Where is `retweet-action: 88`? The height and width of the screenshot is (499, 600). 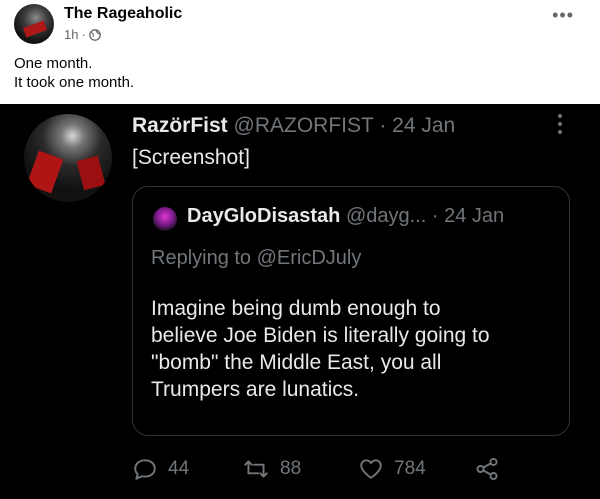 retweet-action: 88 is located at coordinates (271, 469).